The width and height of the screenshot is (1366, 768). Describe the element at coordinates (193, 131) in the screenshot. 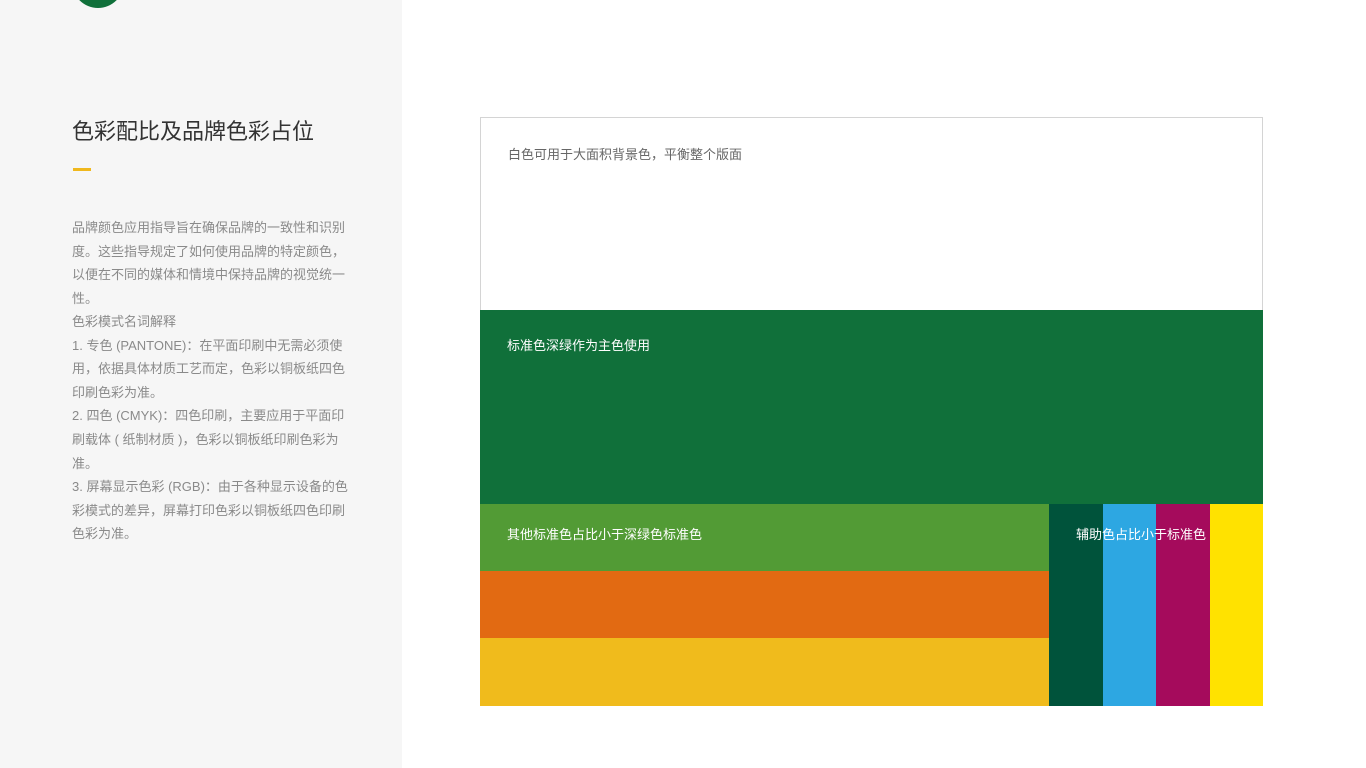

I see `page-title: 色彩配比及品牌色彩占位` at that location.